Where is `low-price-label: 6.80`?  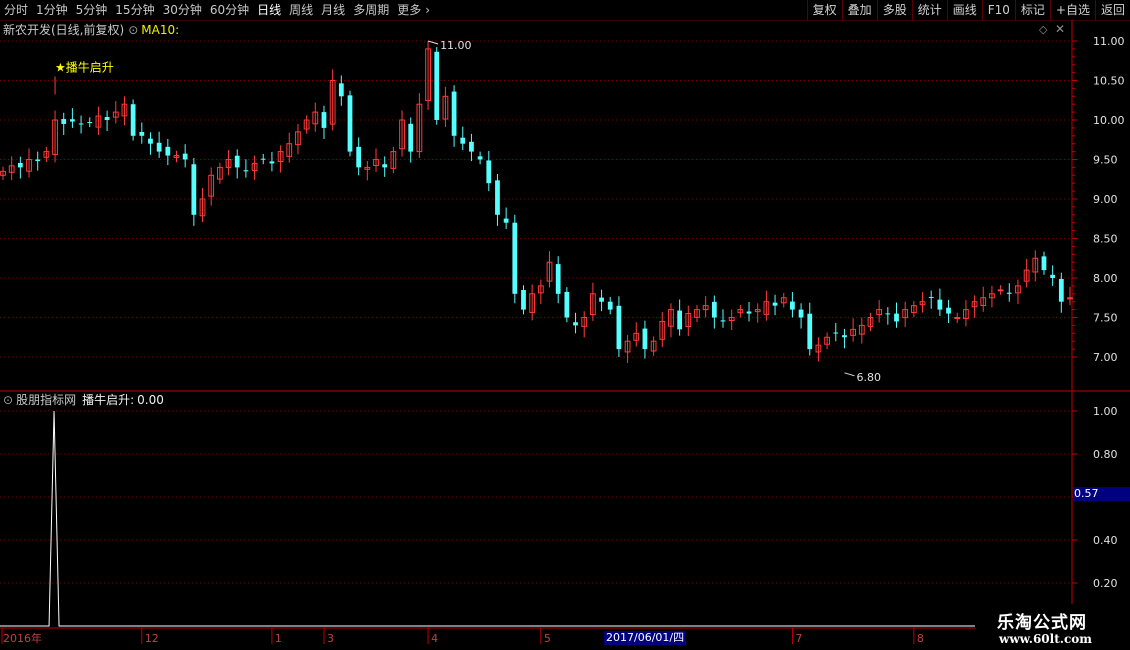 low-price-label: 6.80 is located at coordinates (868, 377).